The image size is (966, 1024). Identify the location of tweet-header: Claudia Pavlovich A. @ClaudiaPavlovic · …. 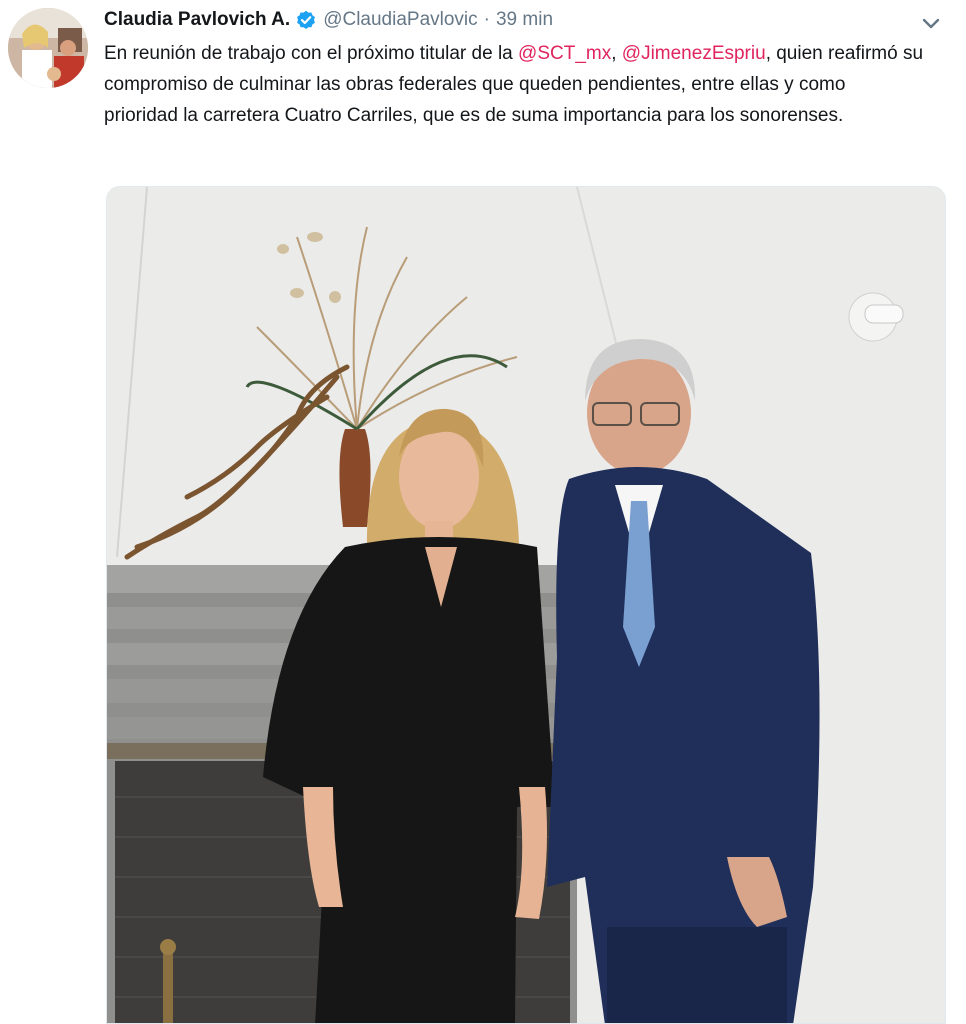
(328, 20).